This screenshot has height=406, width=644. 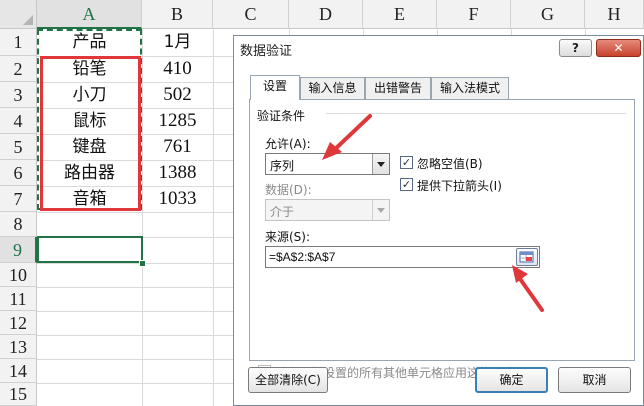 What do you see at coordinates (142, 263) in the screenshot?
I see `fill-handle` at bounding box center [142, 263].